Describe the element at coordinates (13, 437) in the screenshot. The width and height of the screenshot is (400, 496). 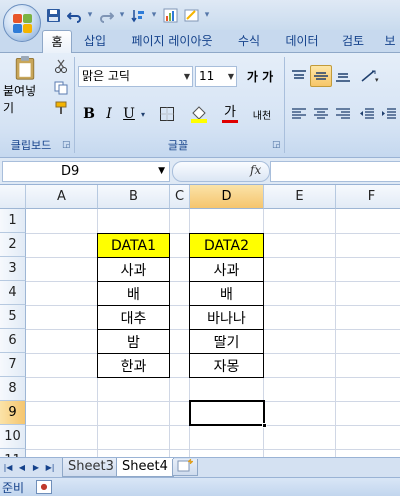
I see `row-header-10: 10` at that location.